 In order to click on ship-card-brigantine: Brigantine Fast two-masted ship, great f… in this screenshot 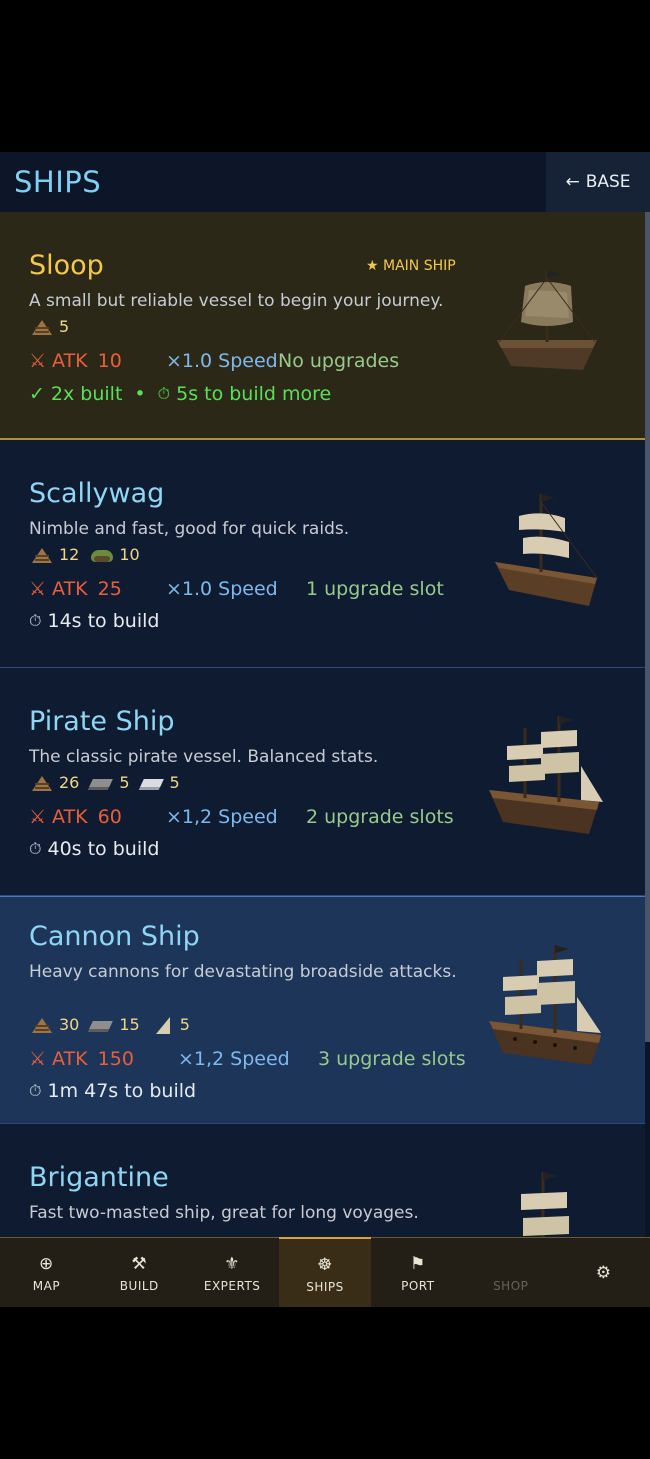, I will do `click(322, 1180)`.